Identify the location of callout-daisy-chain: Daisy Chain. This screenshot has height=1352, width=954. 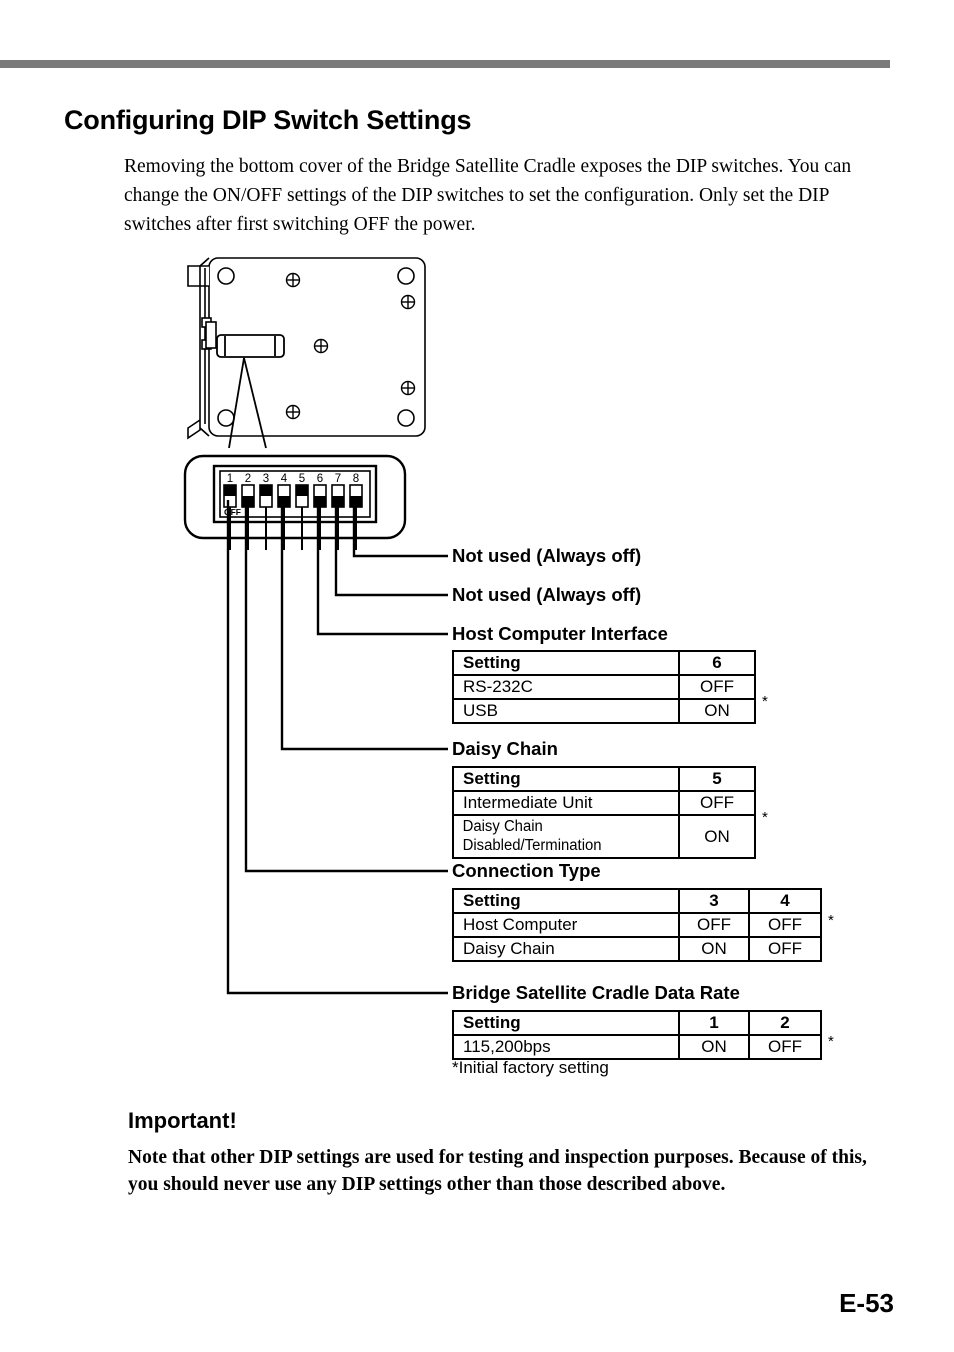
(505, 748).